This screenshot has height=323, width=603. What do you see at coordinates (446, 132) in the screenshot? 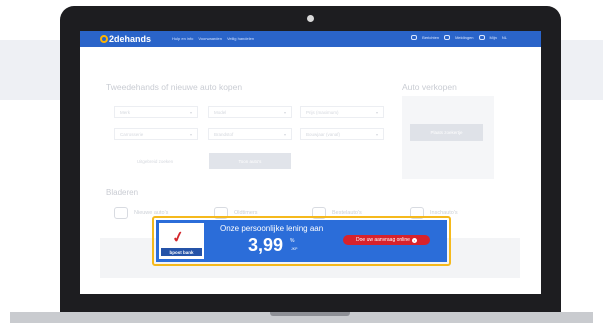
I see `place-ad-button: Plaats zoekertje` at bounding box center [446, 132].